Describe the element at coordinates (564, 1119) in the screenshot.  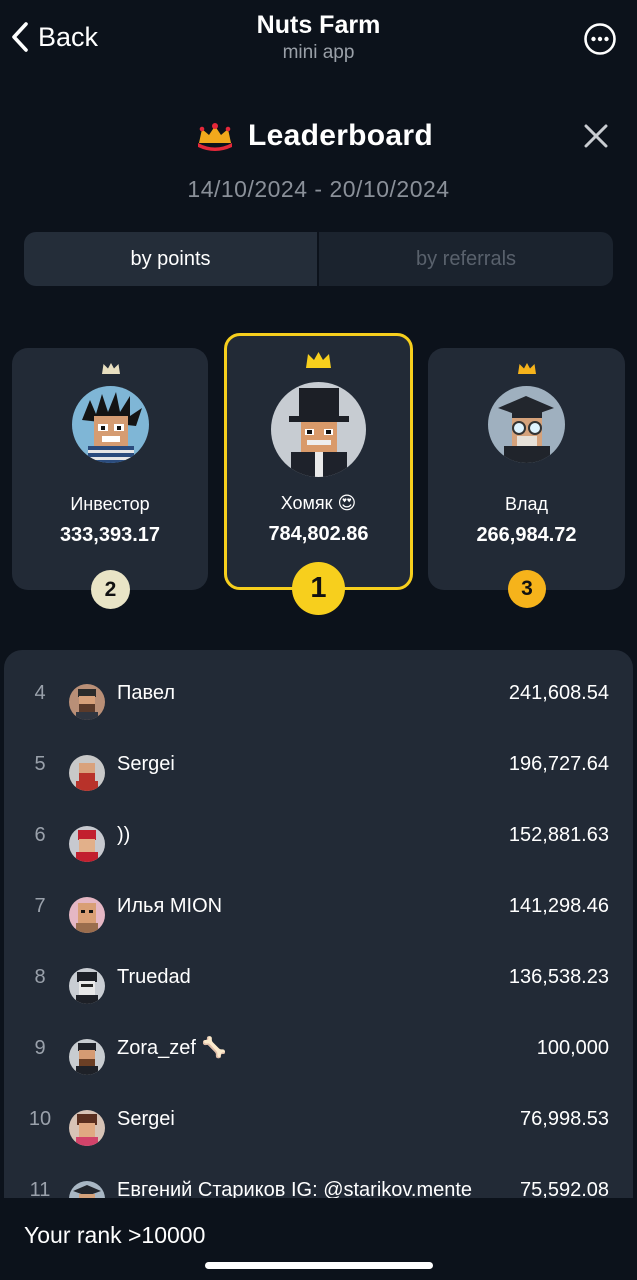
I see `row-score: 76,998.53` at that location.